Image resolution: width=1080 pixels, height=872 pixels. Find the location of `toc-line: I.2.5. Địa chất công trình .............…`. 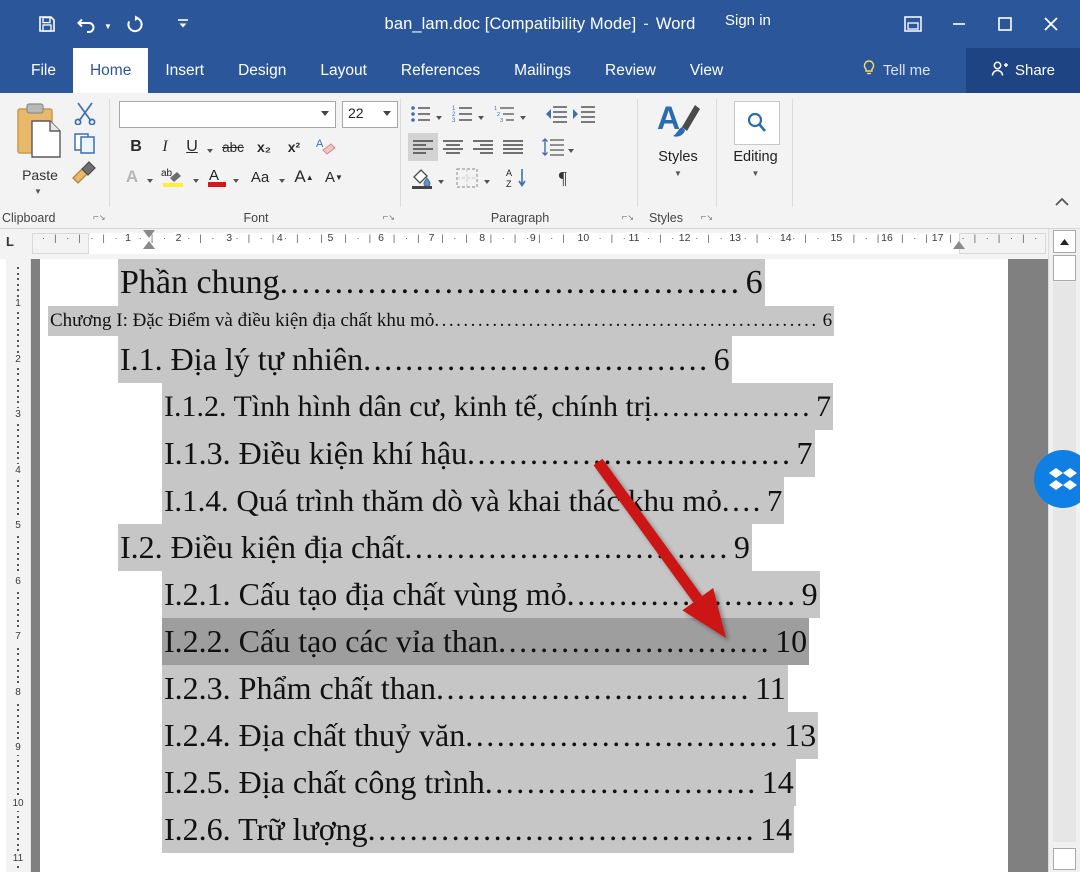

toc-line: I.2.5. Địa chất công trình .............… is located at coordinates (524, 782).